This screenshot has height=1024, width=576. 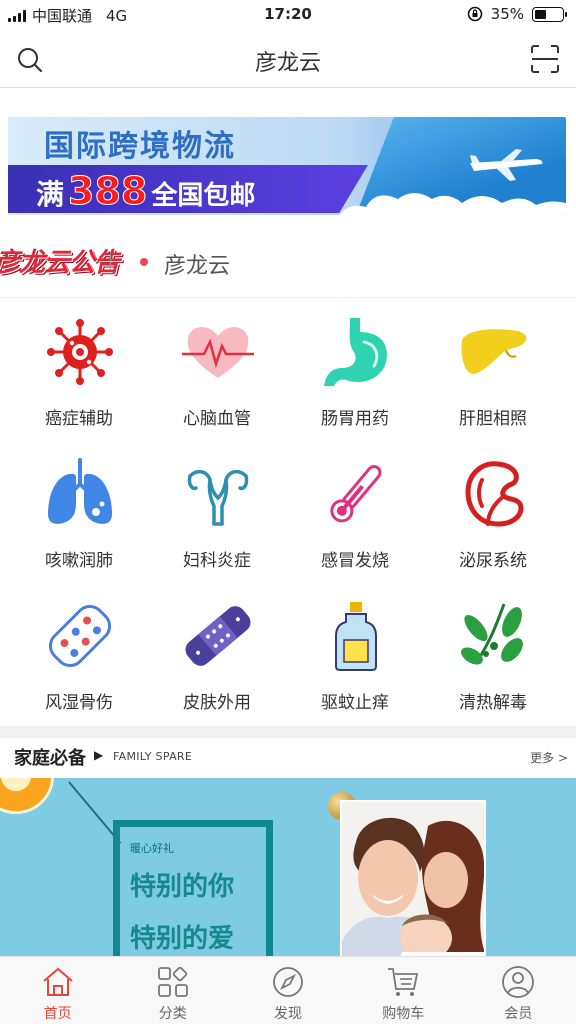 I want to click on category-label: 泌尿系统, so click(x=493, y=561).